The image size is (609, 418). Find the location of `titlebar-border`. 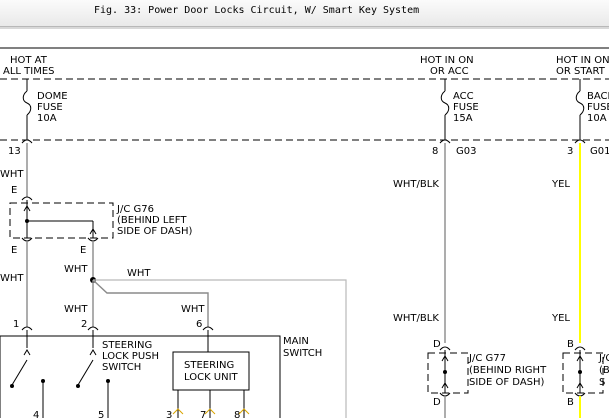

titlebar-border is located at coordinates (304, 28).